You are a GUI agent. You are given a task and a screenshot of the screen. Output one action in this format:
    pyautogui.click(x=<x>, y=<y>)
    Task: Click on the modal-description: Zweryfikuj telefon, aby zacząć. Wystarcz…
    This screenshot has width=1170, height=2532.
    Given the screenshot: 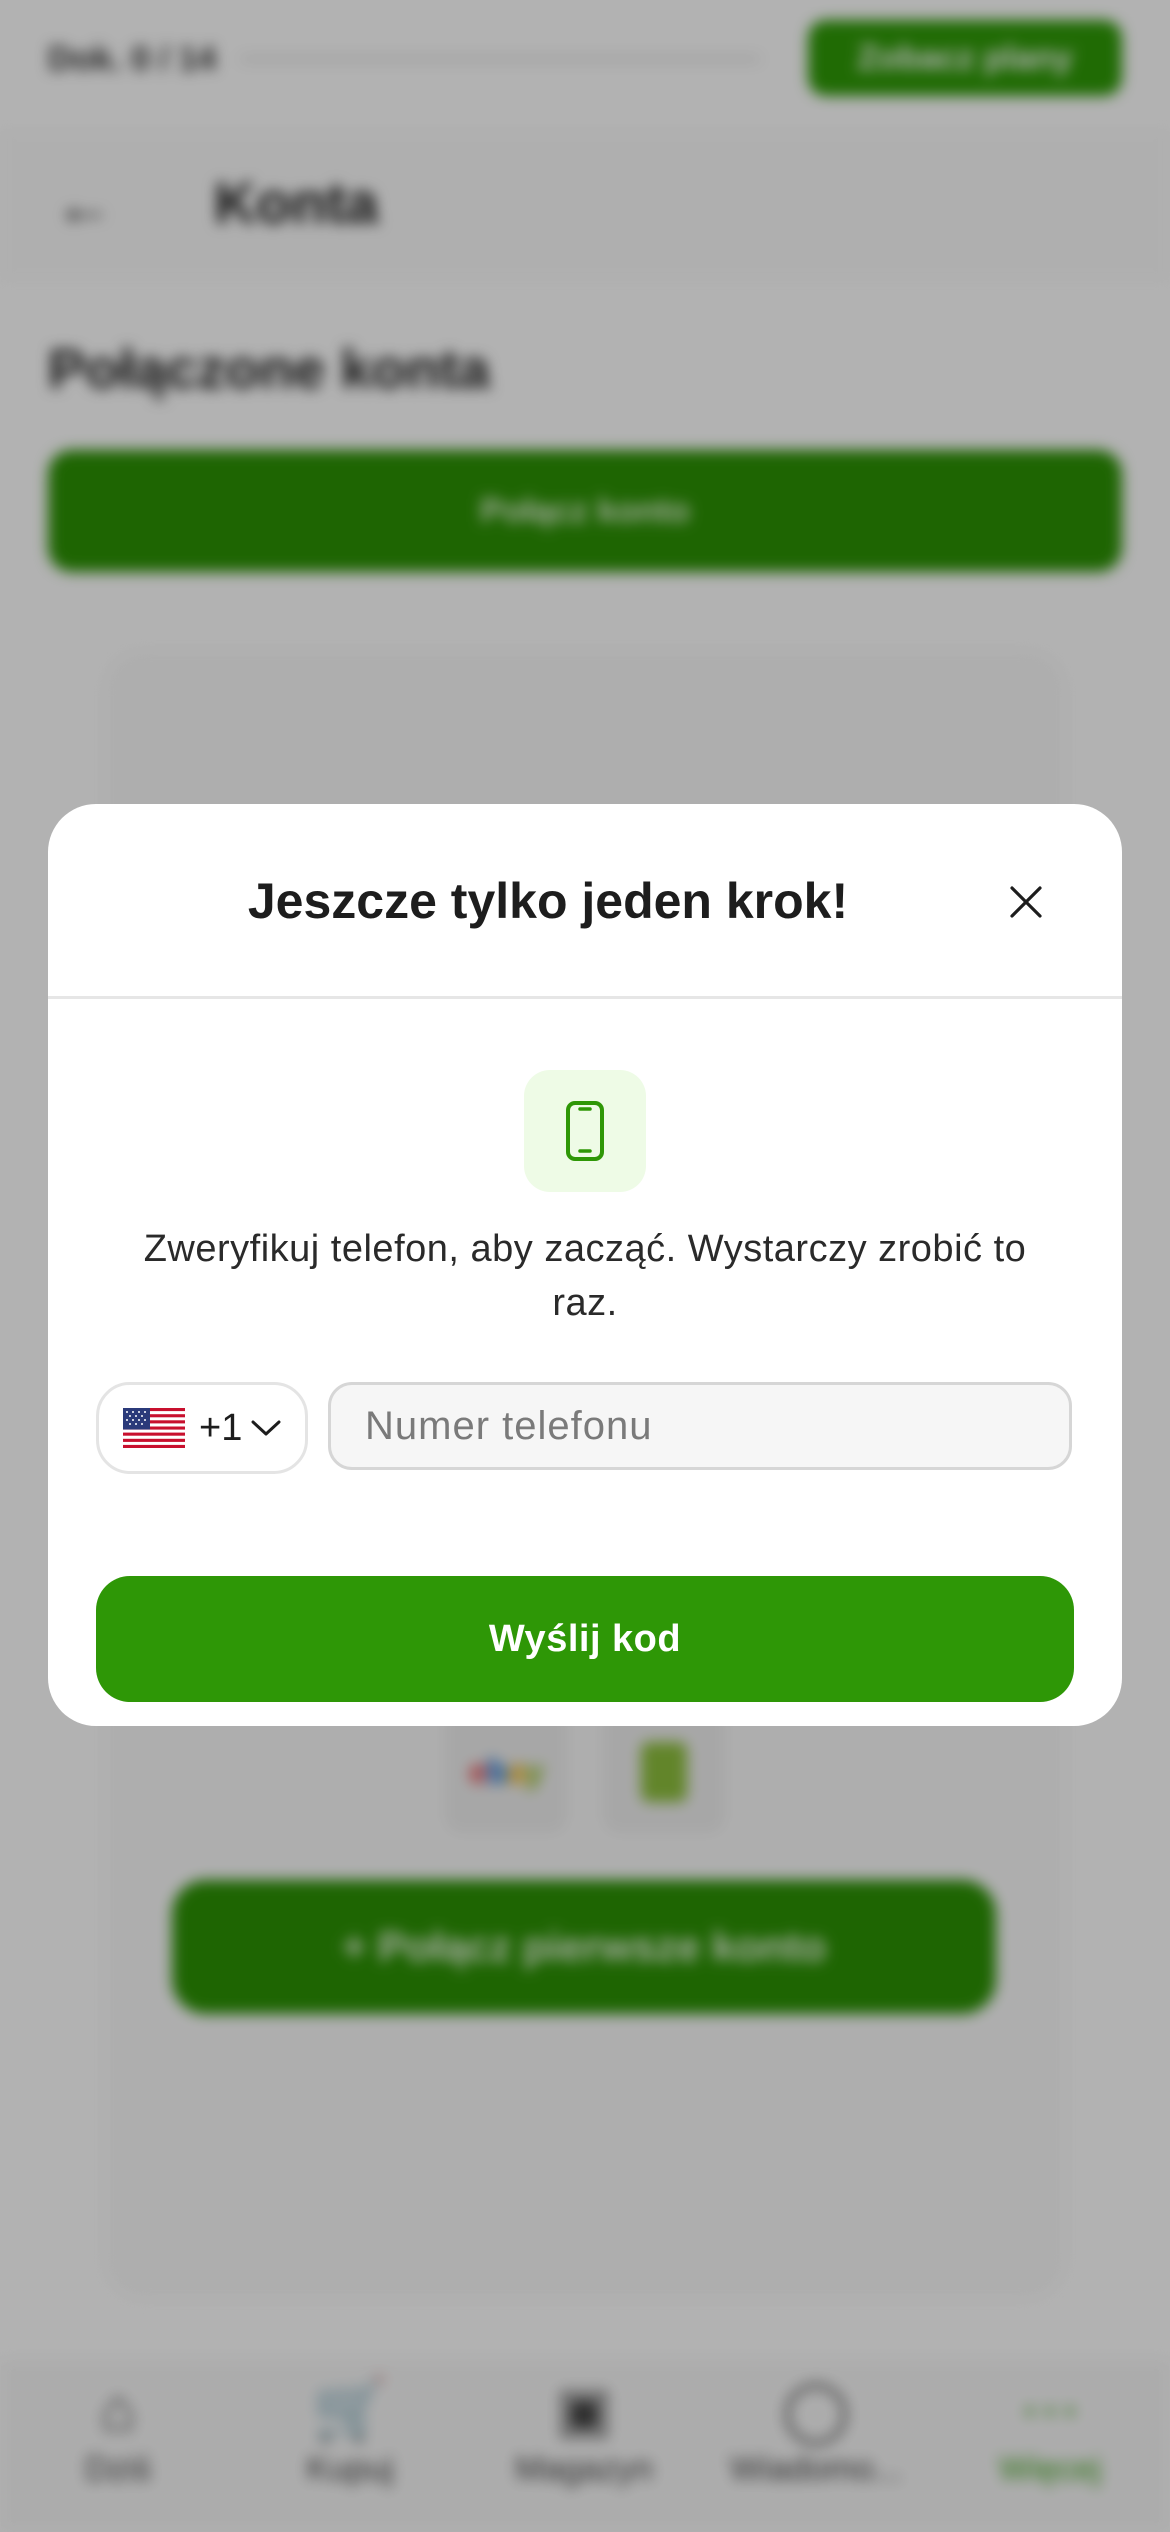 What is the action you would take?
    pyautogui.click(x=585, y=1276)
    